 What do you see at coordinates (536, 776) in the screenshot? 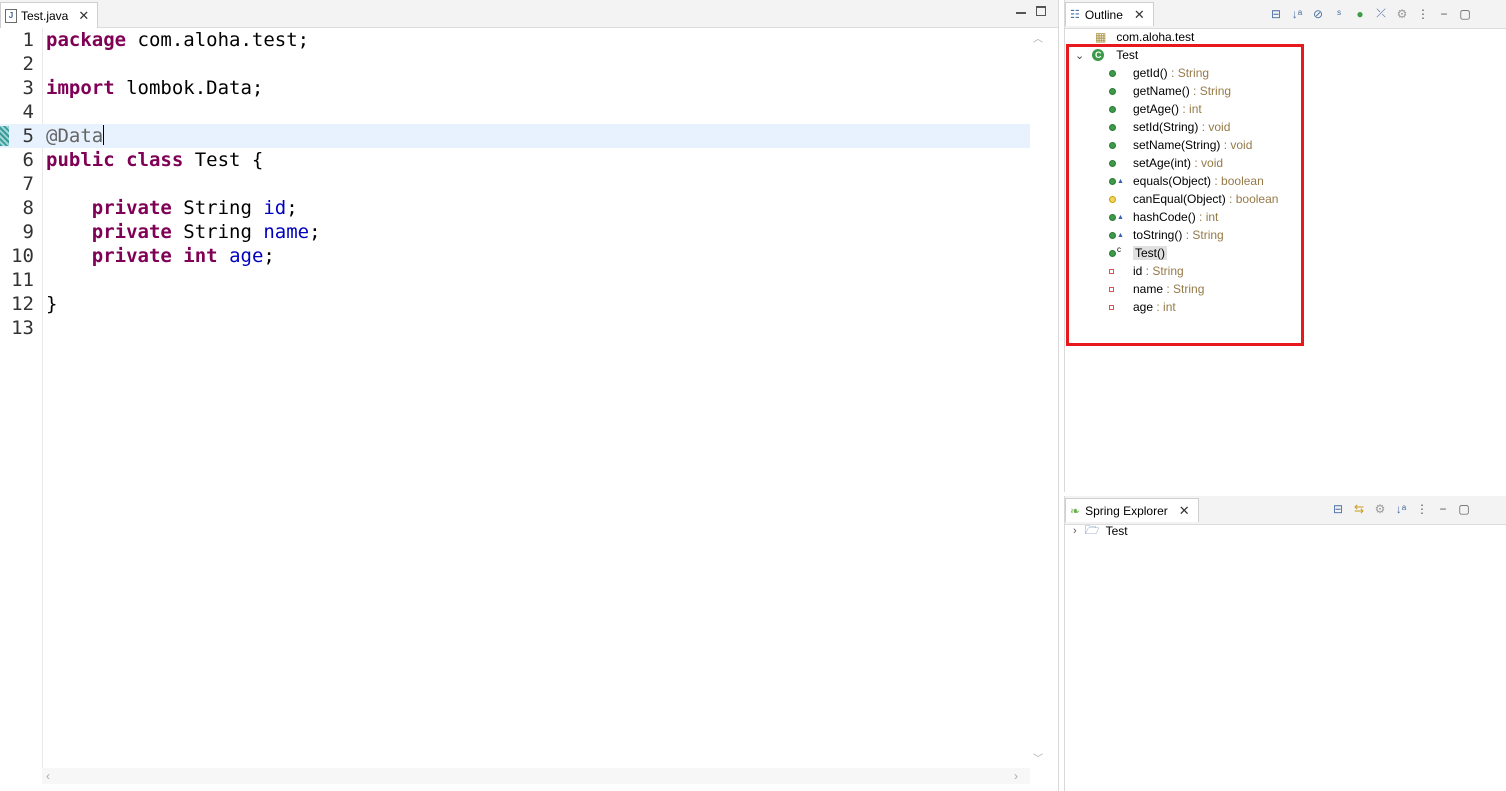
I see `horizontal-scrollbar: ‹ ›` at bounding box center [536, 776].